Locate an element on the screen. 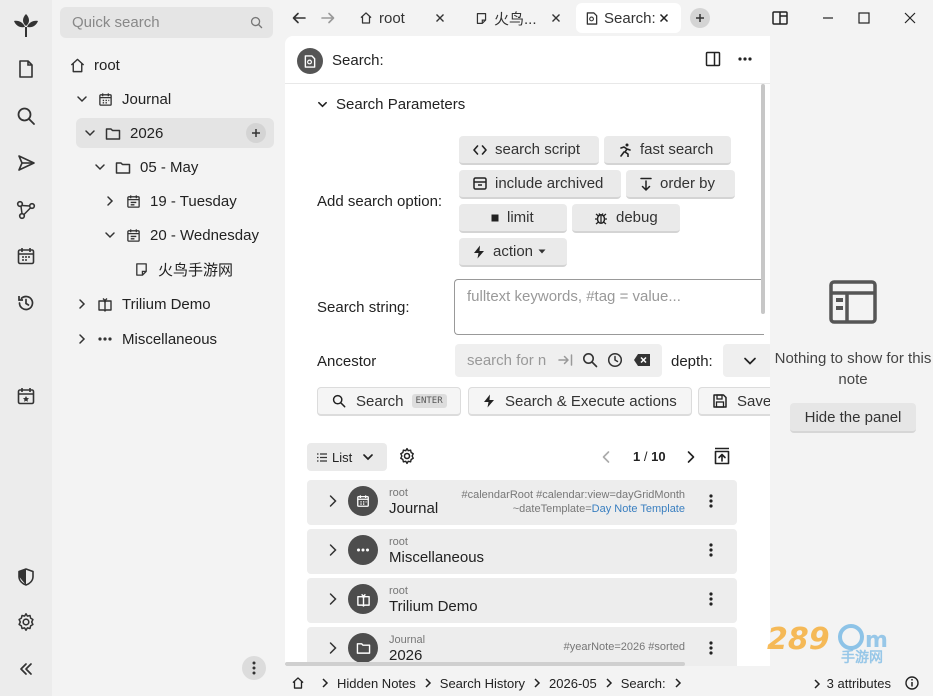  search-string-input is located at coordinates (609, 307).